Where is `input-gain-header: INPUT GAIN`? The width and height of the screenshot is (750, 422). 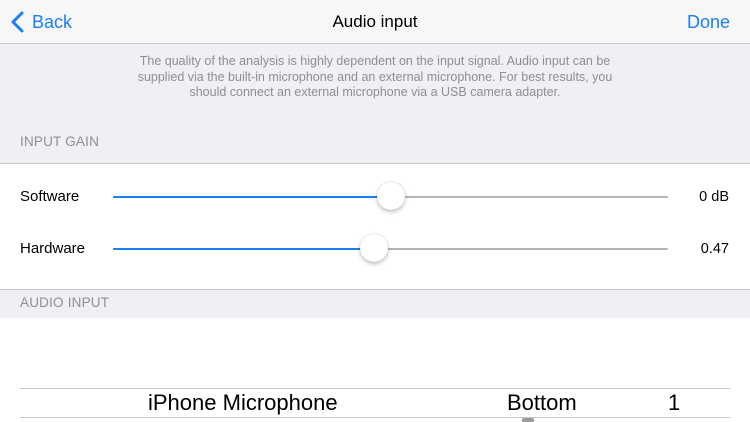 input-gain-header: INPUT GAIN is located at coordinates (60, 141).